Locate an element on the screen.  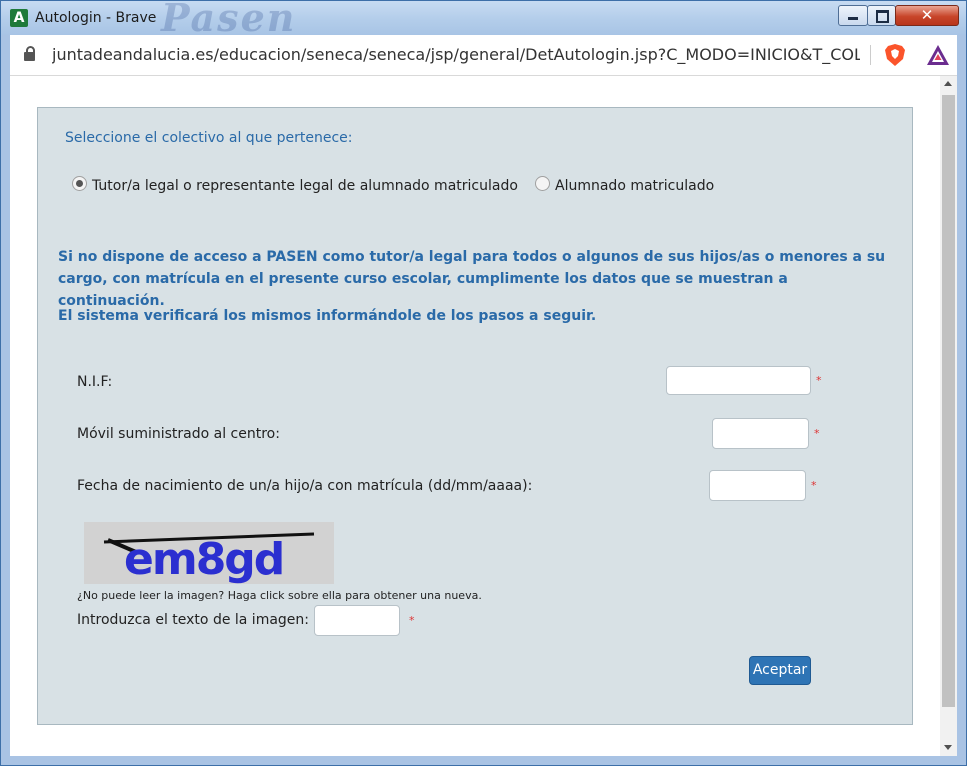
required-marker-nif: * is located at coordinates (819, 380).